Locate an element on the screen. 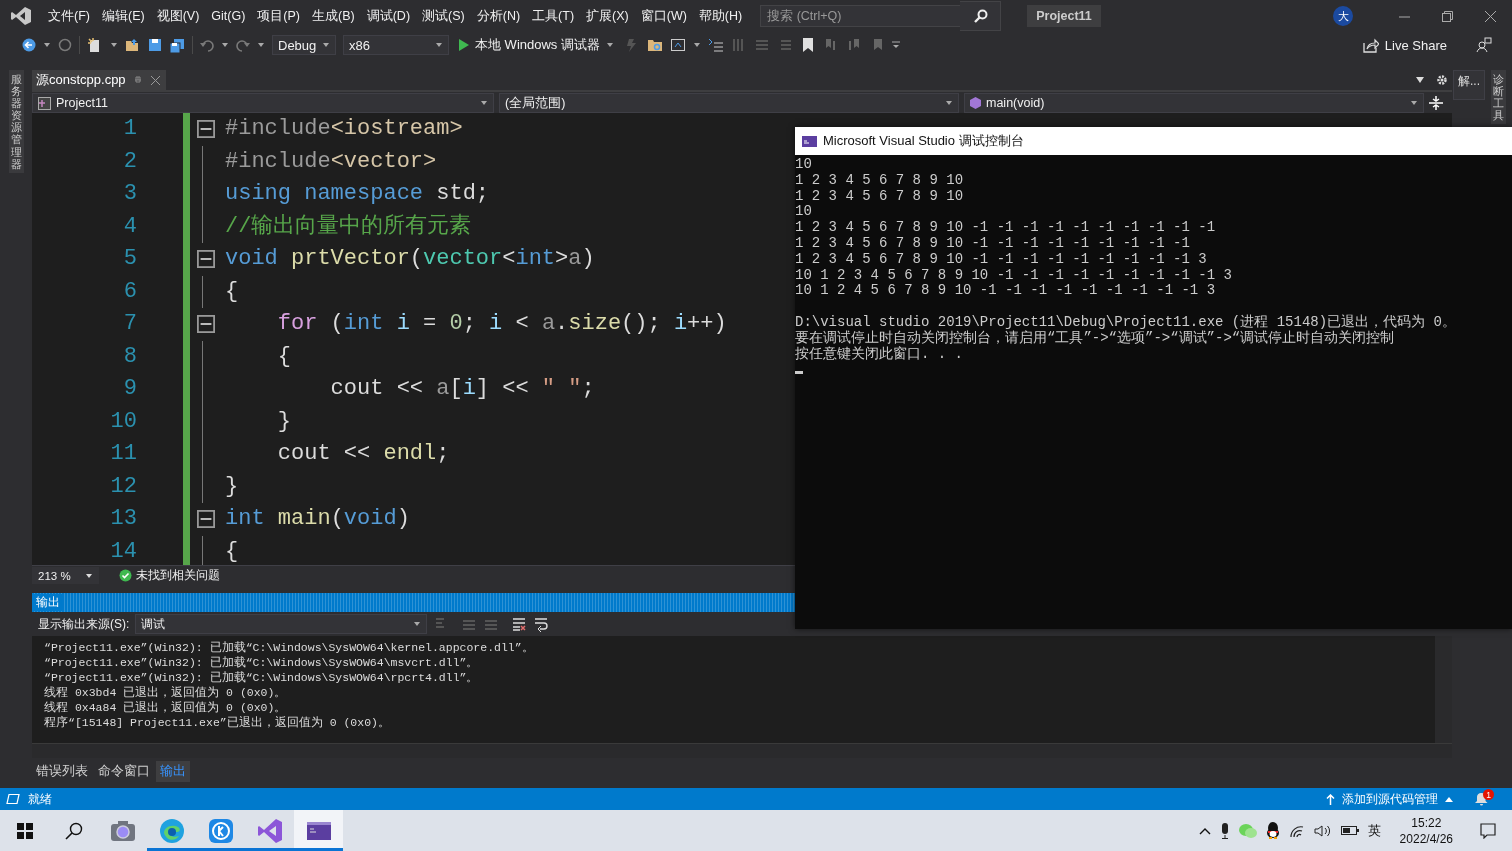  microphone-icon is located at coordinates (1224, 830).